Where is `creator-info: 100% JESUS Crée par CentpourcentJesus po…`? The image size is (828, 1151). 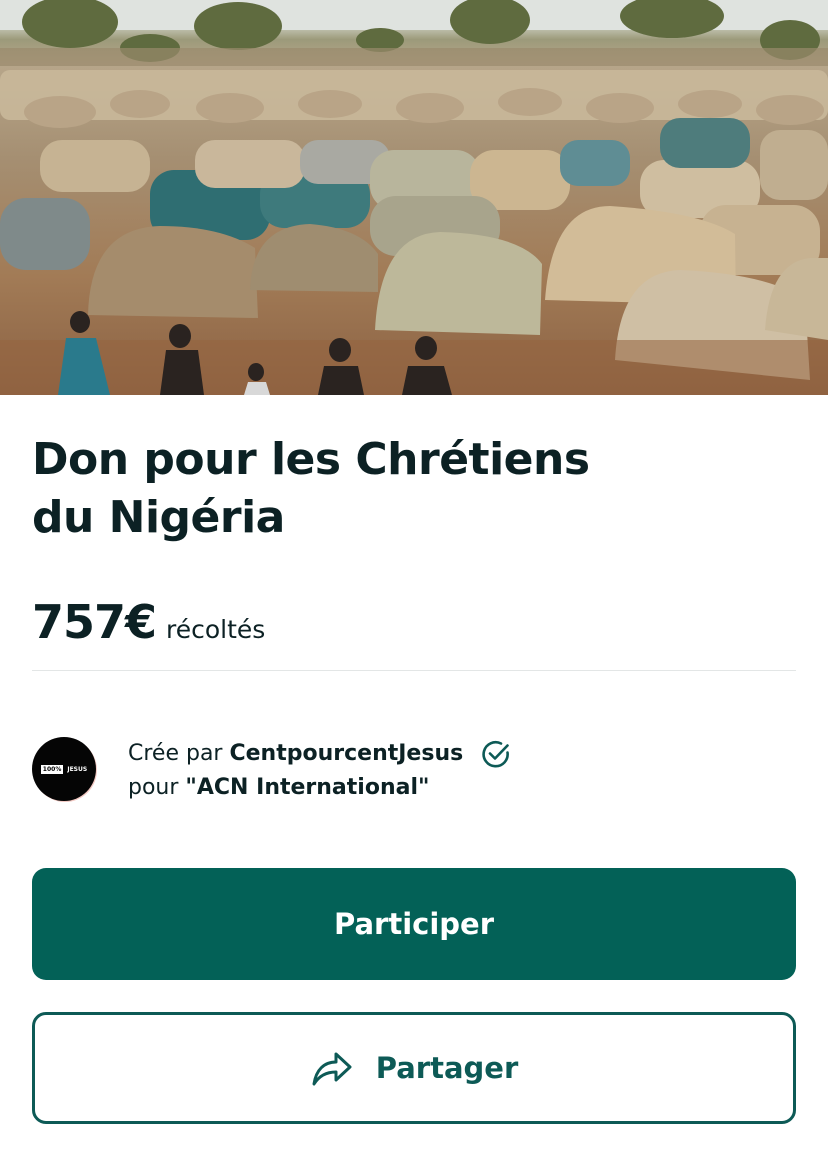 creator-info: 100% JESUS Crée par CentpourcentJesus po… is located at coordinates (414, 772).